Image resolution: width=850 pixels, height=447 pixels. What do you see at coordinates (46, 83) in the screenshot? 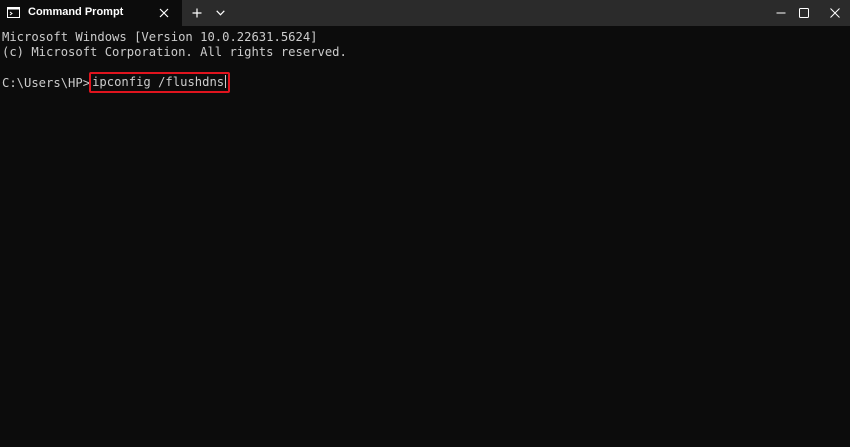
I see `prompt-path: C:\Users\HP>` at bounding box center [46, 83].